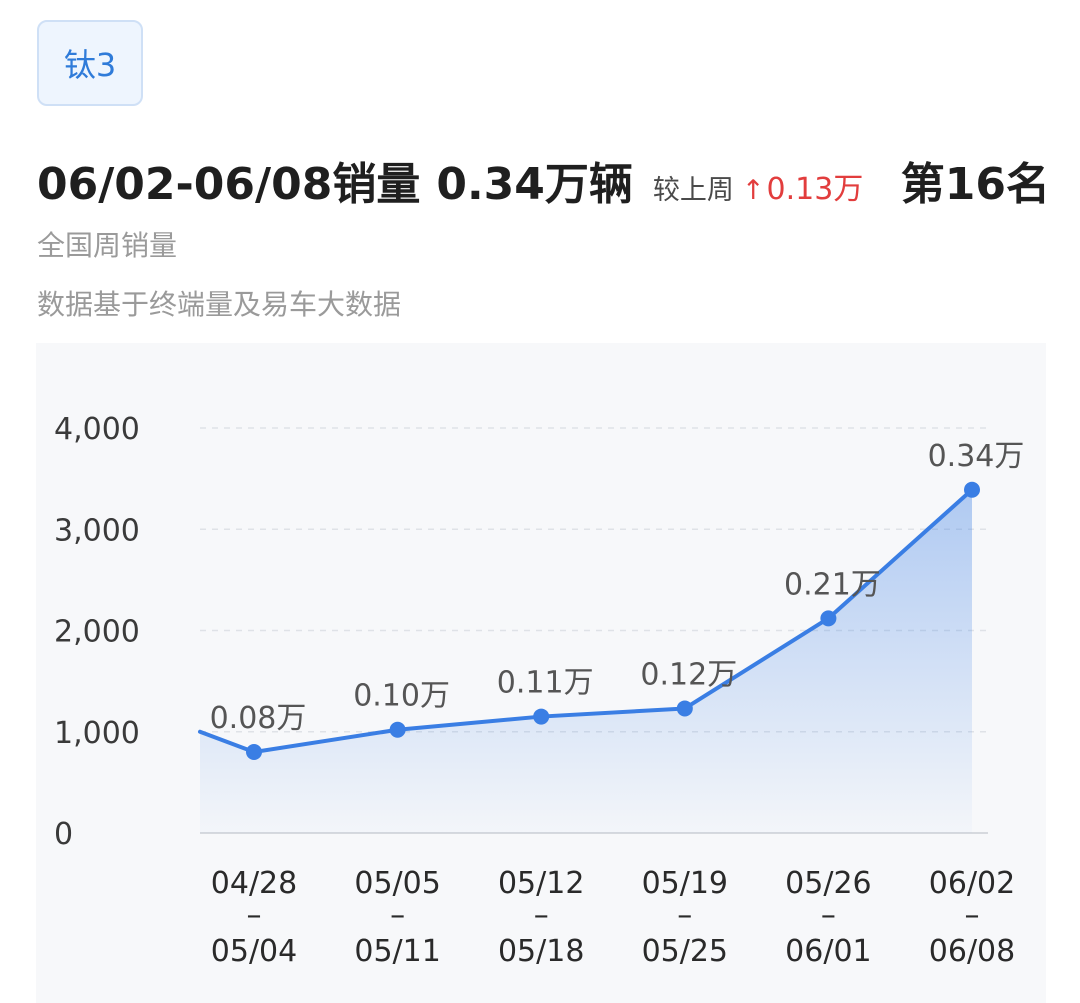 The image size is (1080, 1003). Describe the element at coordinates (97, 632) in the screenshot. I see `y-tick-label: 2,000` at that location.